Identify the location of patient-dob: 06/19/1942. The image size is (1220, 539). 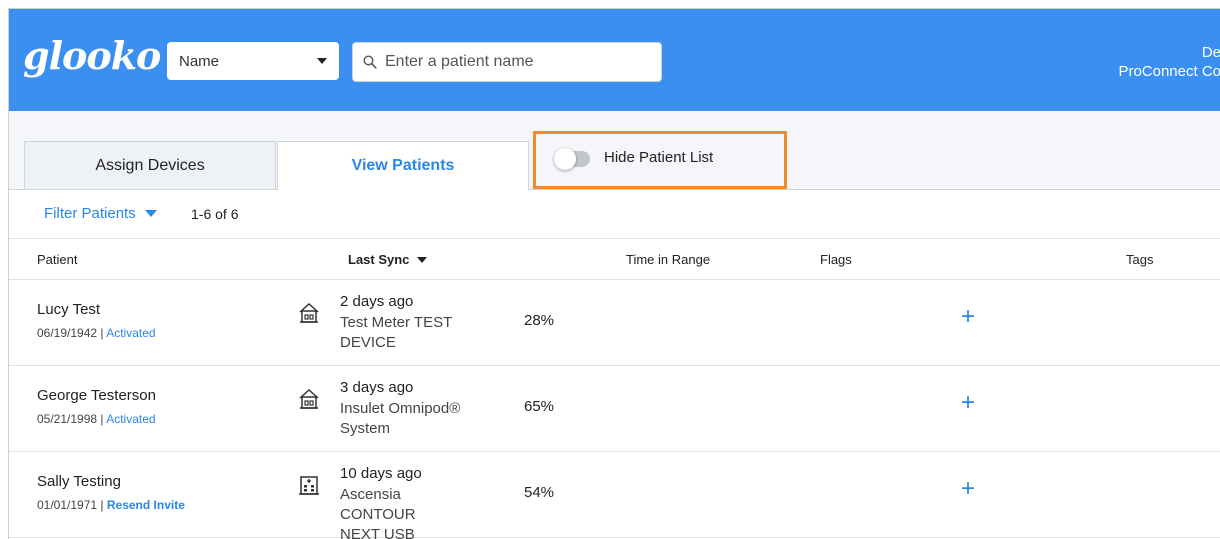
(67, 333).